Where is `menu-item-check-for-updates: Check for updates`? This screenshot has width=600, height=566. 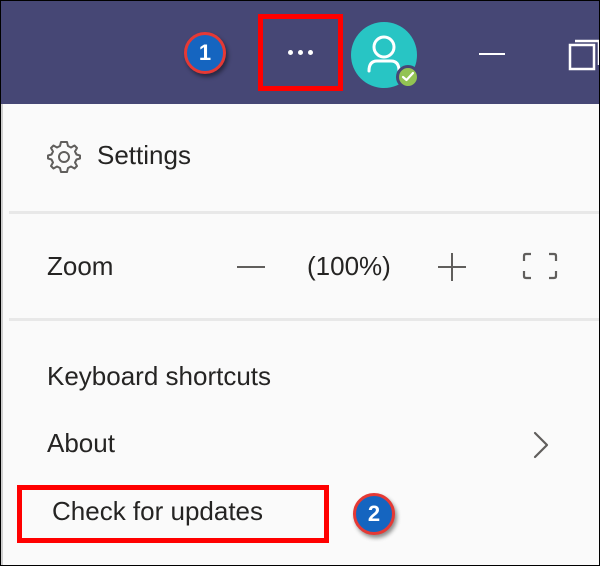 menu-item-check-for-updates: Check for updates is located at coordinates (173, 514).